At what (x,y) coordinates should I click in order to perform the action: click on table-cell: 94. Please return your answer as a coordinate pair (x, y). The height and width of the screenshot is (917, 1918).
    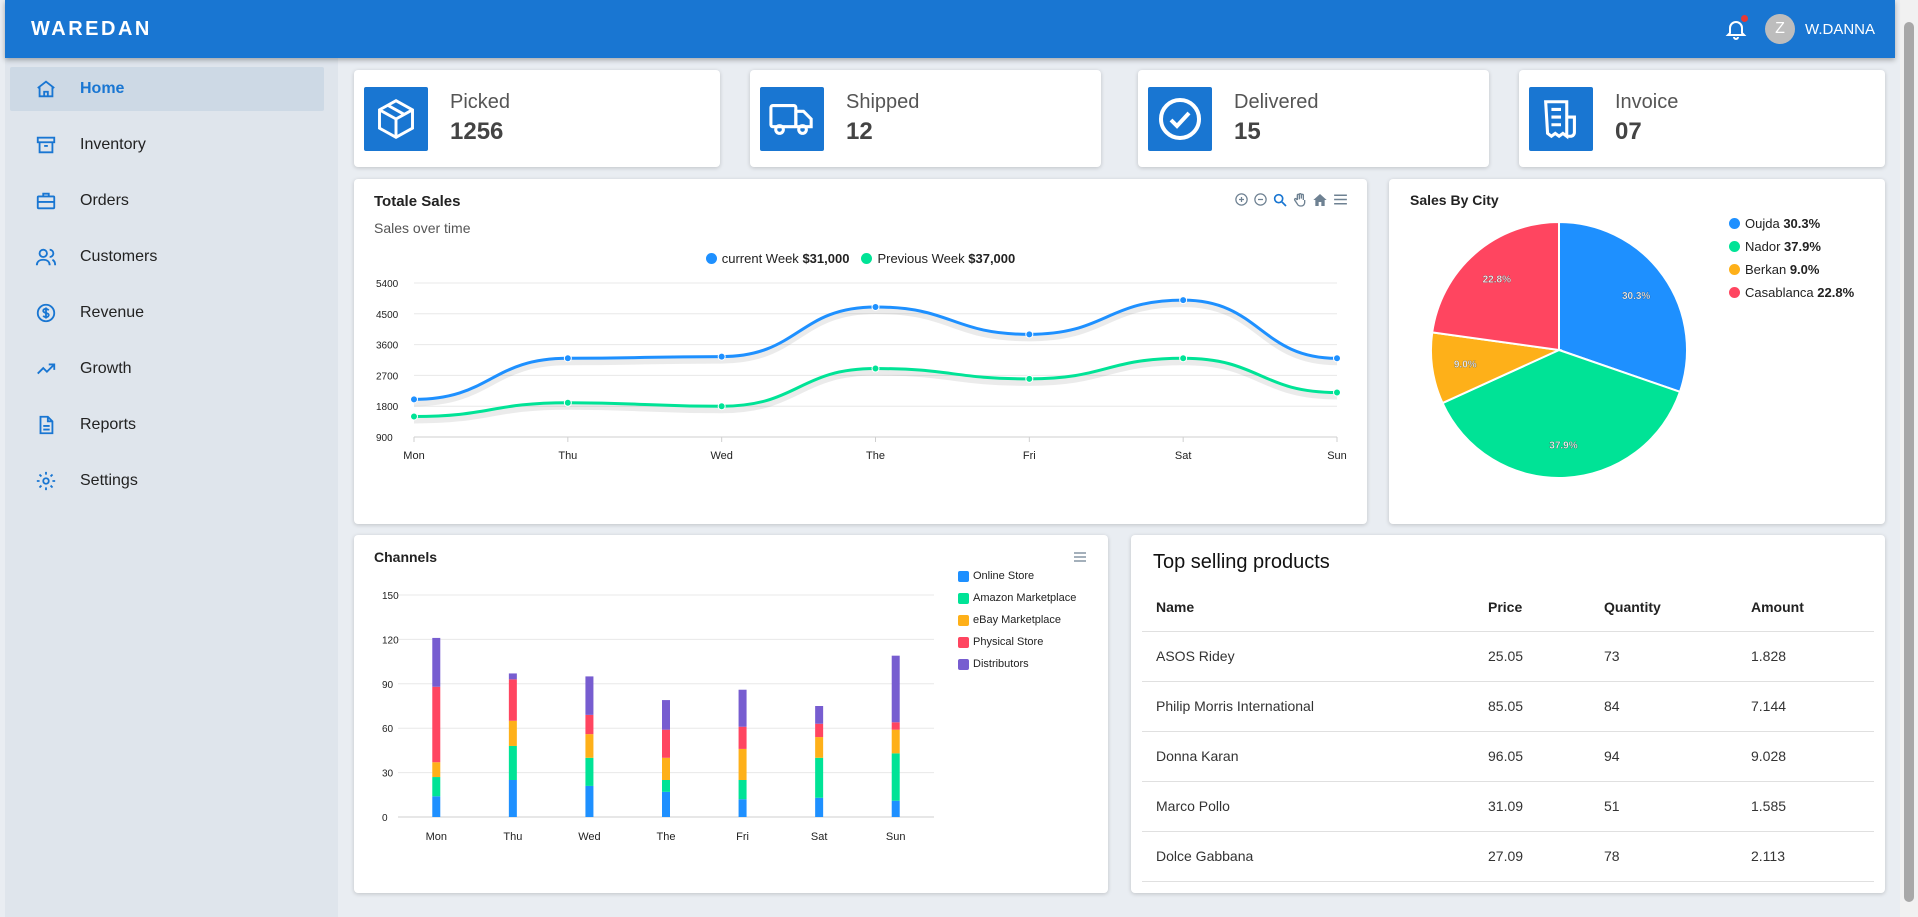
    Looking at the image, I should click on (1663, 756).